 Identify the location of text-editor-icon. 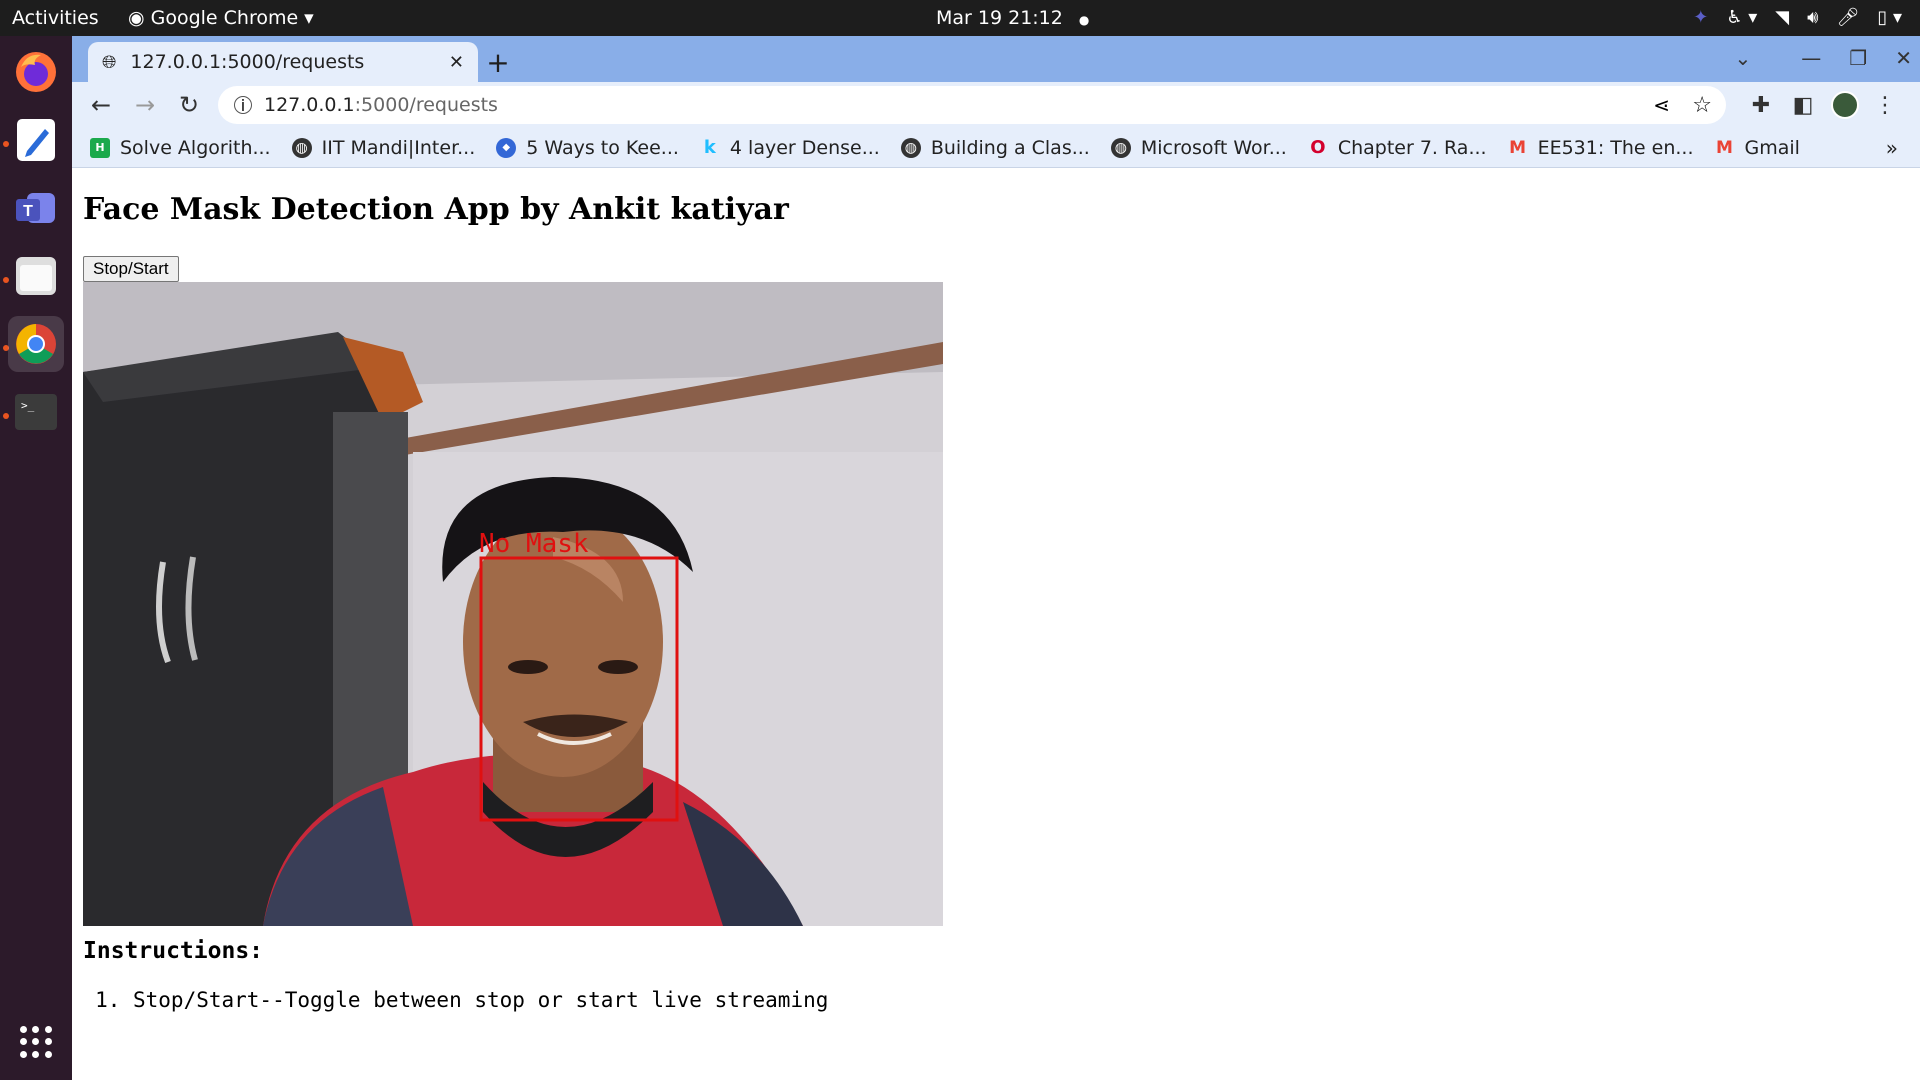
(36, 140).